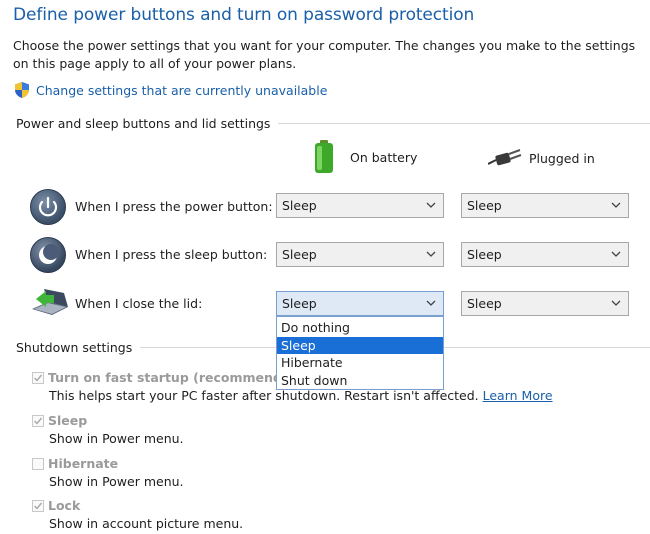 Image resolution: width=650 pixels, height=534 pixels. I want to click on buttons-section-header: Power and sleep buttons and lid settings, so click(333, 123).